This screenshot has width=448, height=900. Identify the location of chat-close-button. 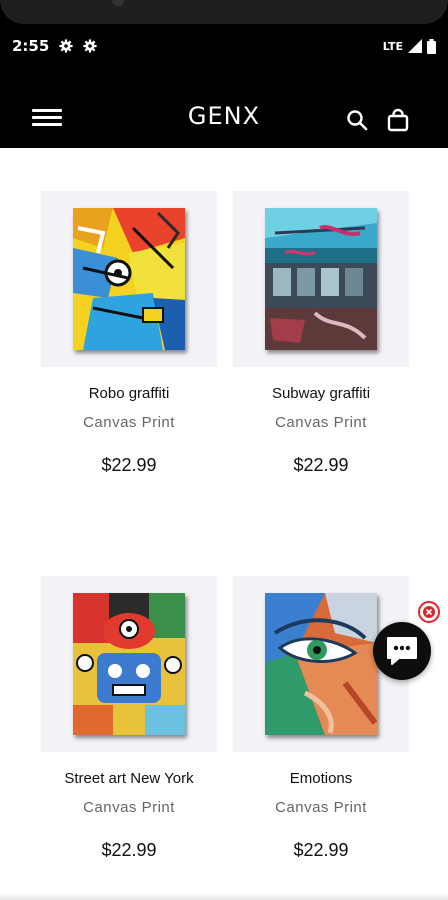
(429, 612).